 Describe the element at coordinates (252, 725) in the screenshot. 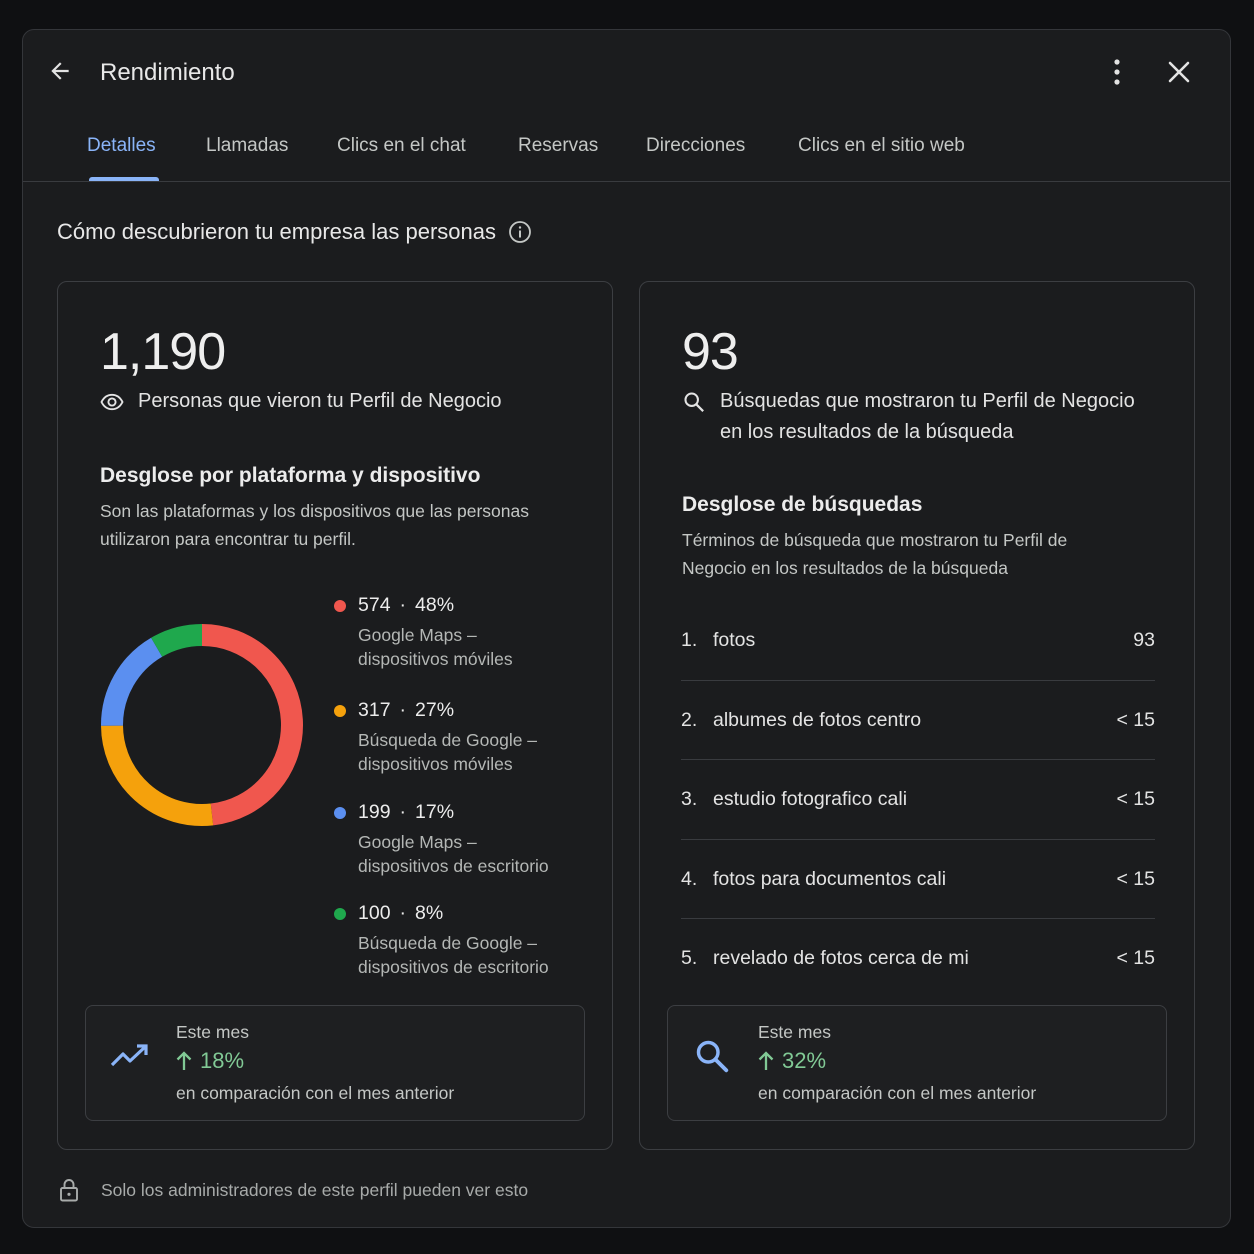

I see `donut-slice-maps-mobile` at that location.